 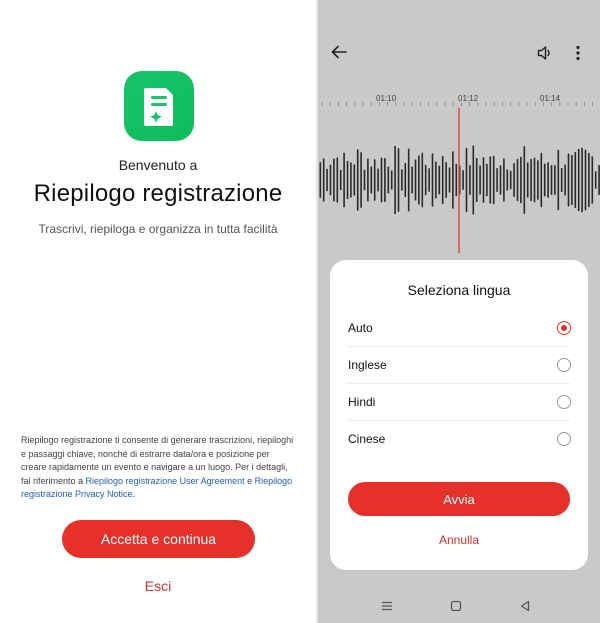 I want to click on legal-end: ., so click(x=134, y=494).